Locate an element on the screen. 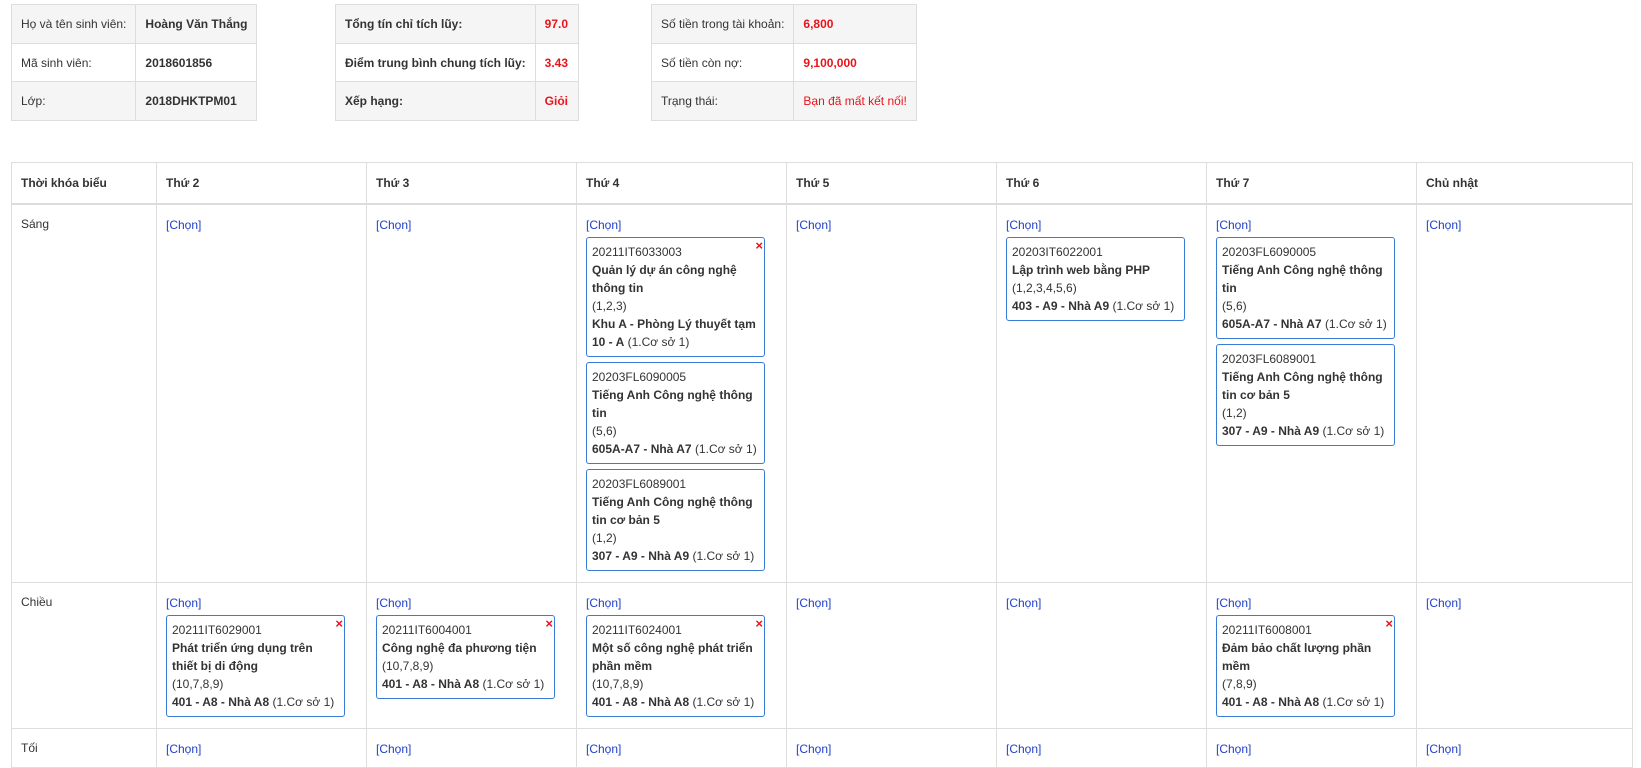 The image size is (1641, 768). course-name: Quản lý dự án công nghệ thông tin is located at coordinates (664, 279).